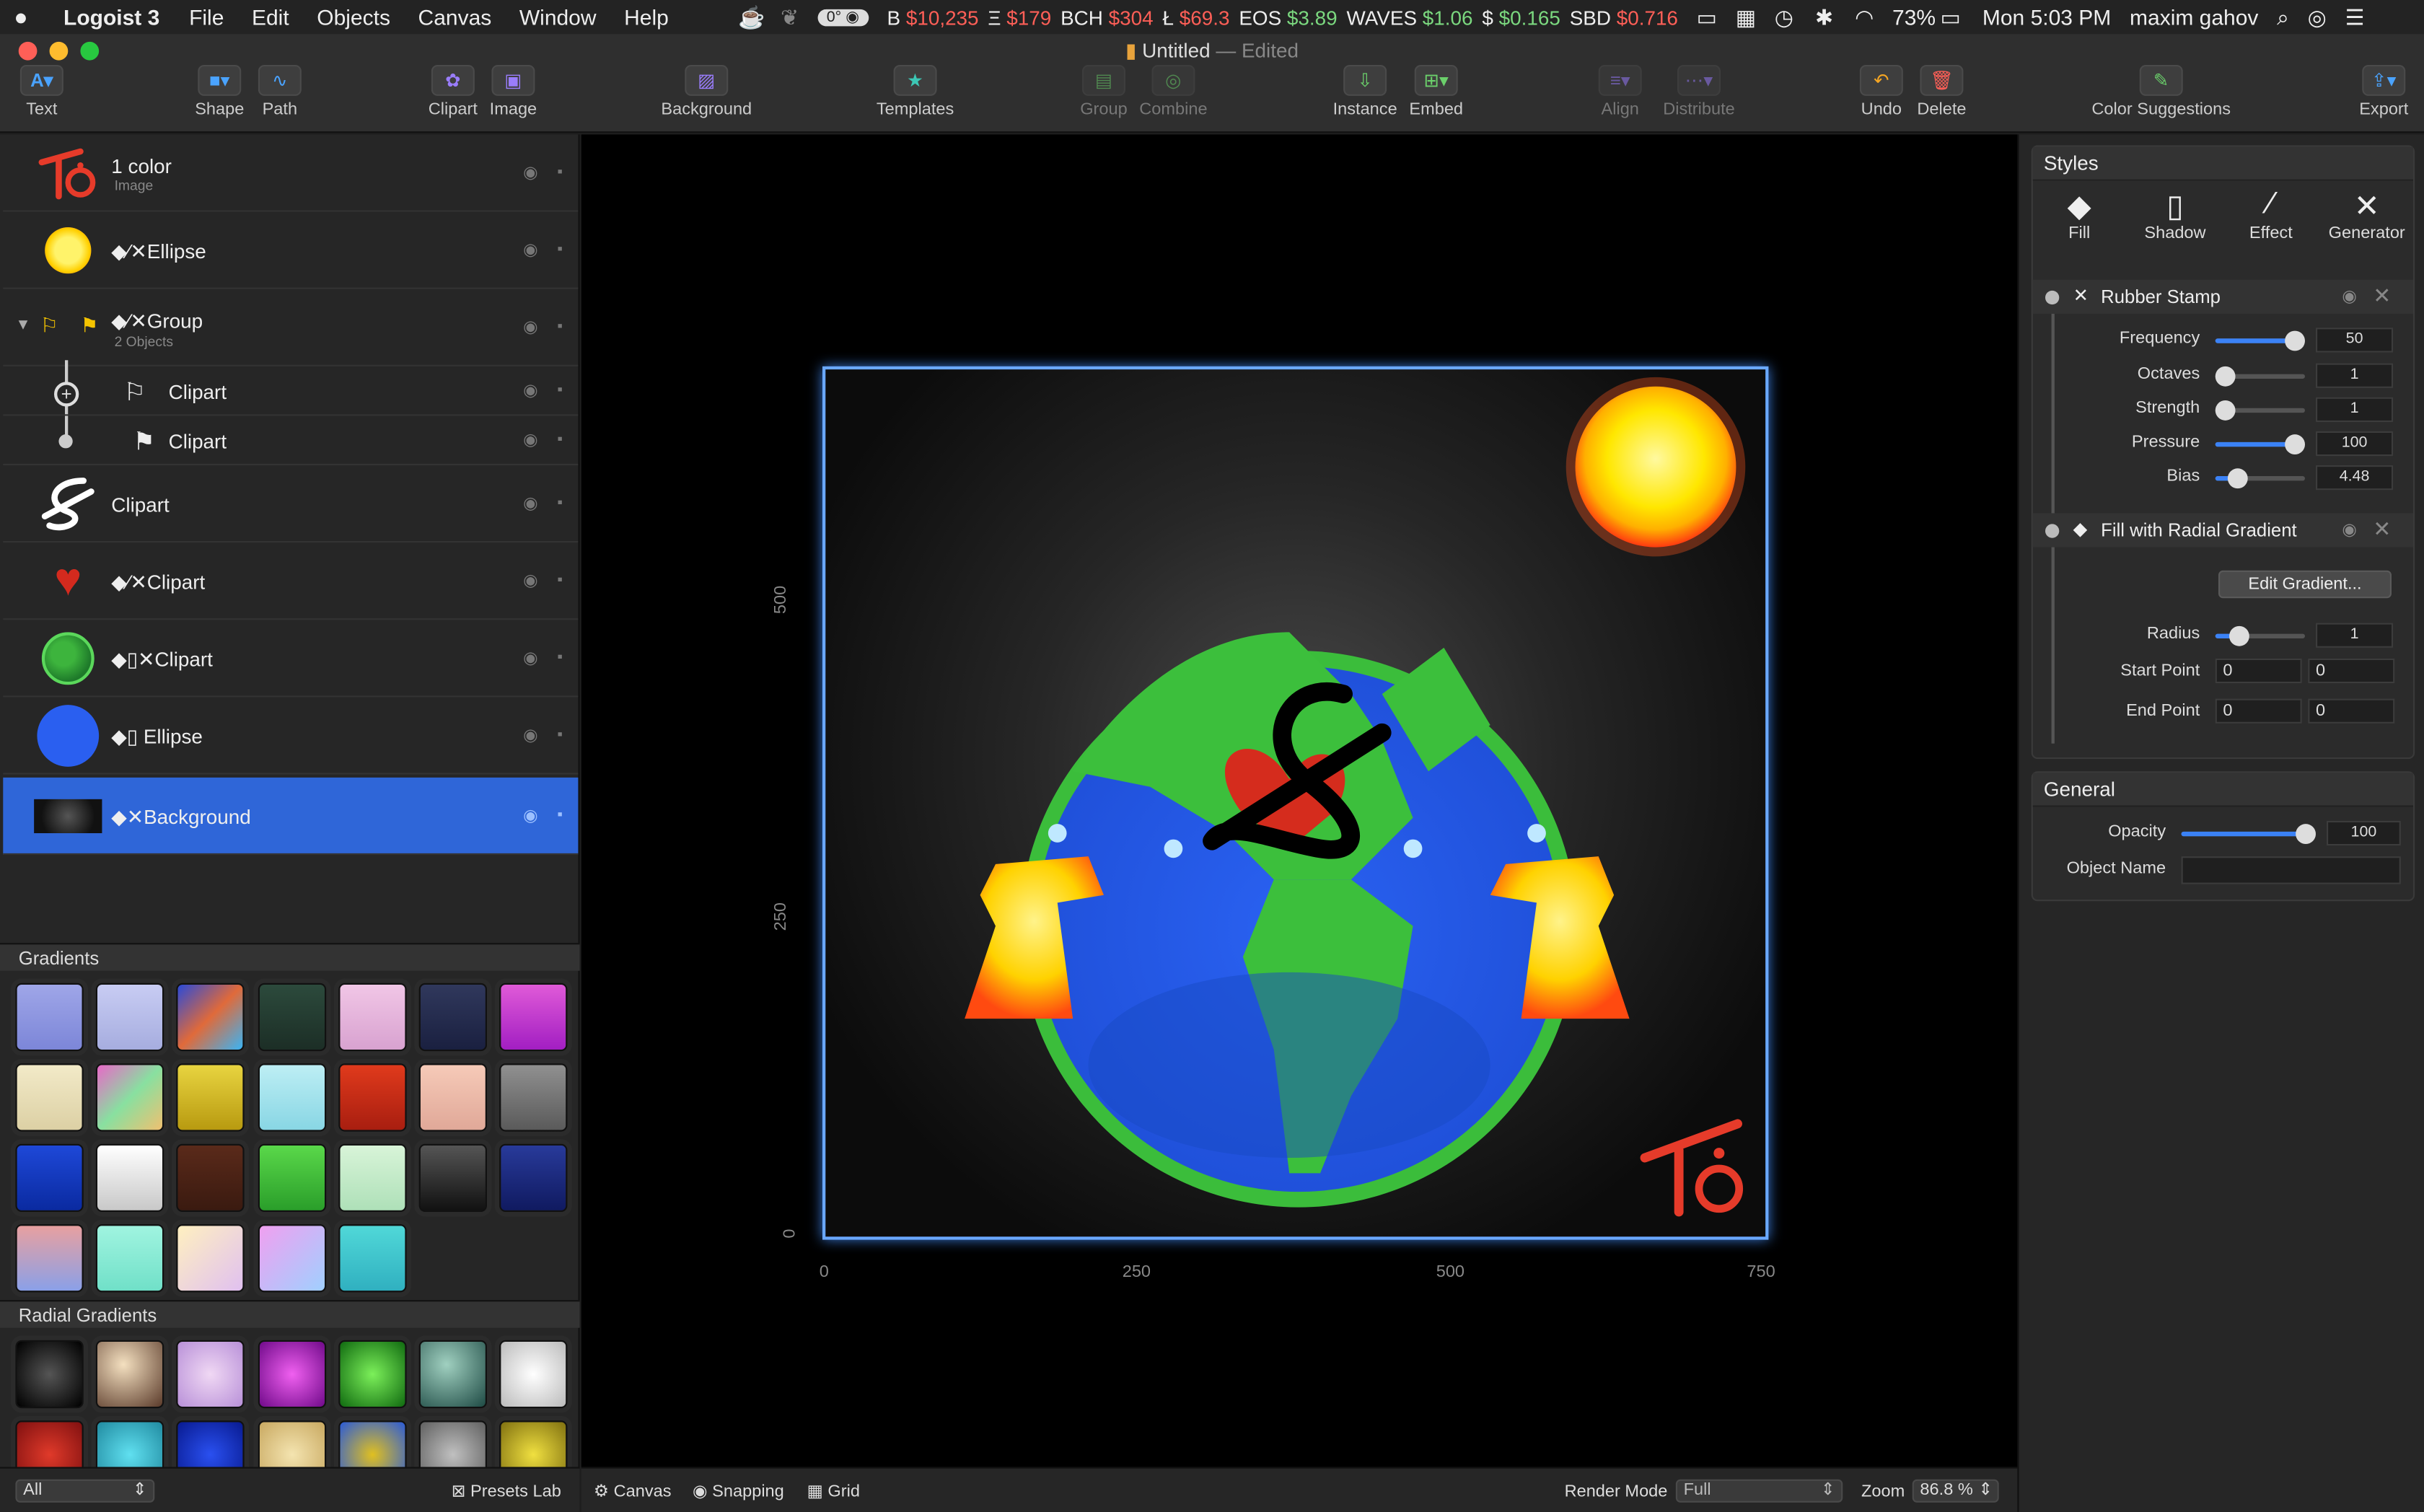  Describe the element at coordinates (108, 16) in the screenshot. I see `app-menu: Logoist 3` at that location.